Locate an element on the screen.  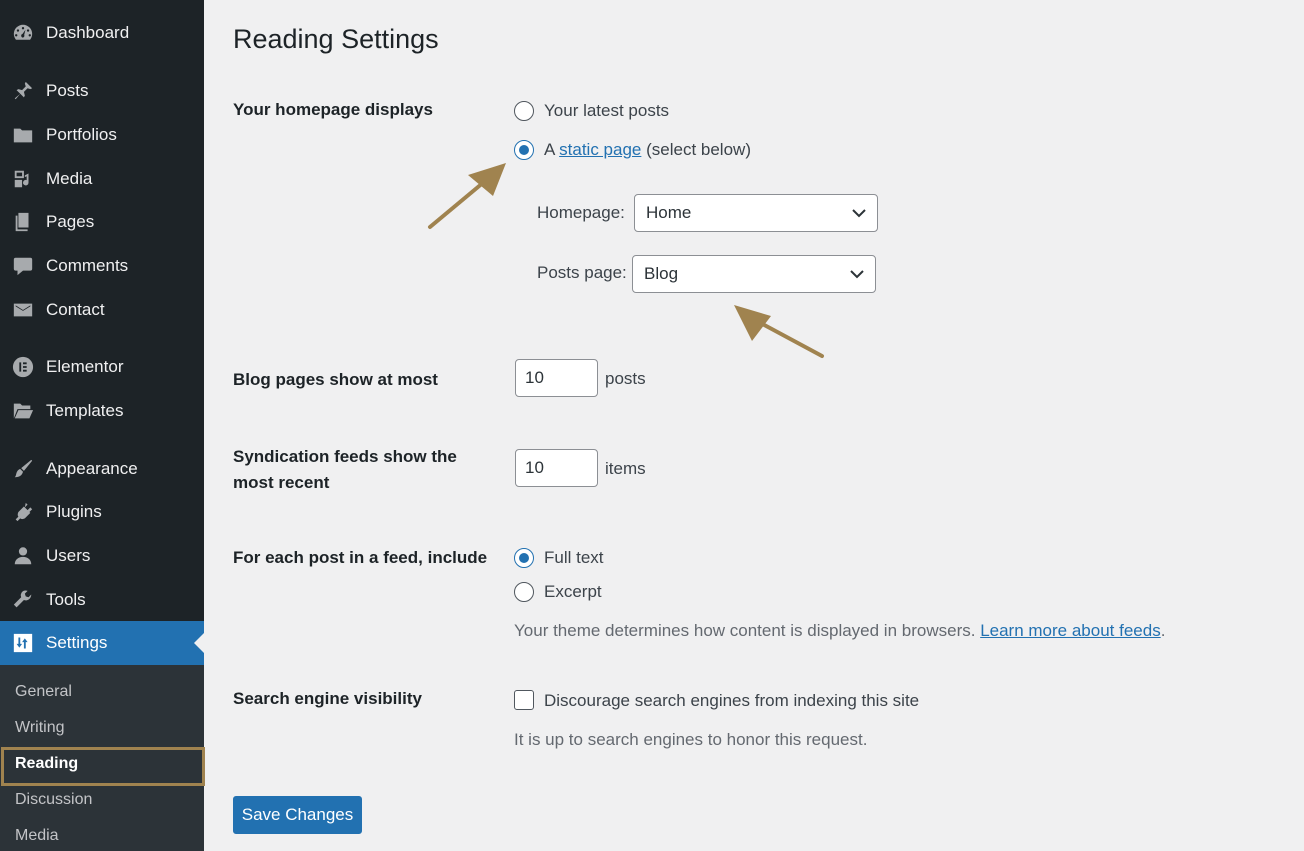
discourage-search-checkbox is located at coordinates (524, 700).